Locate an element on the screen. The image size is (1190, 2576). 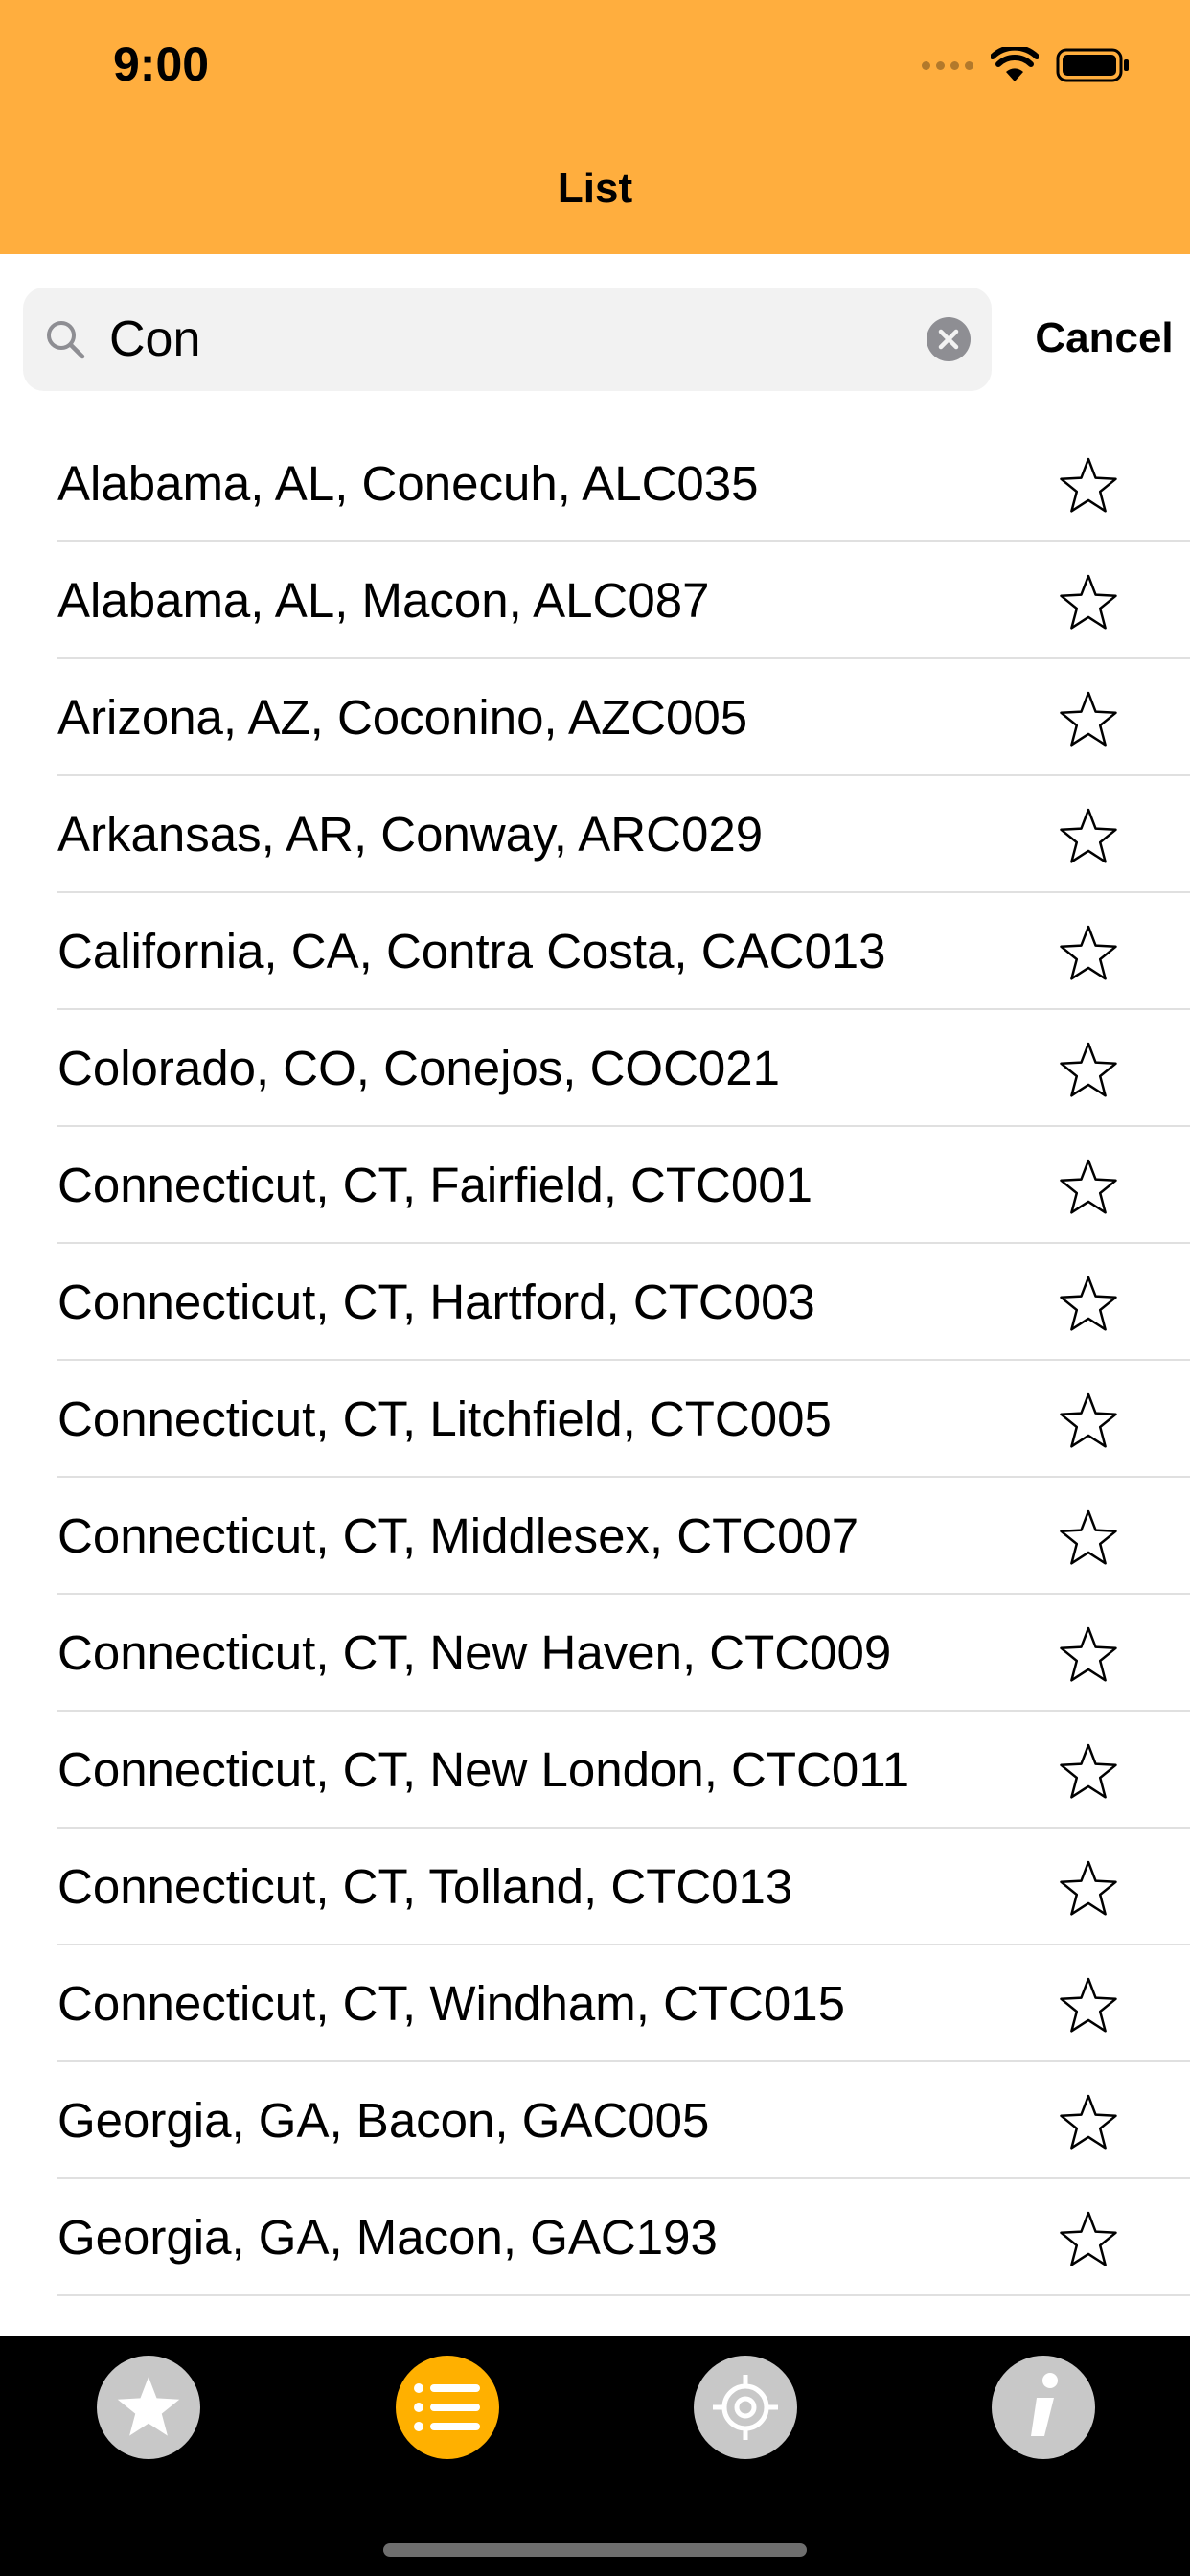
tab-location is located at coordinates (746, 2407).